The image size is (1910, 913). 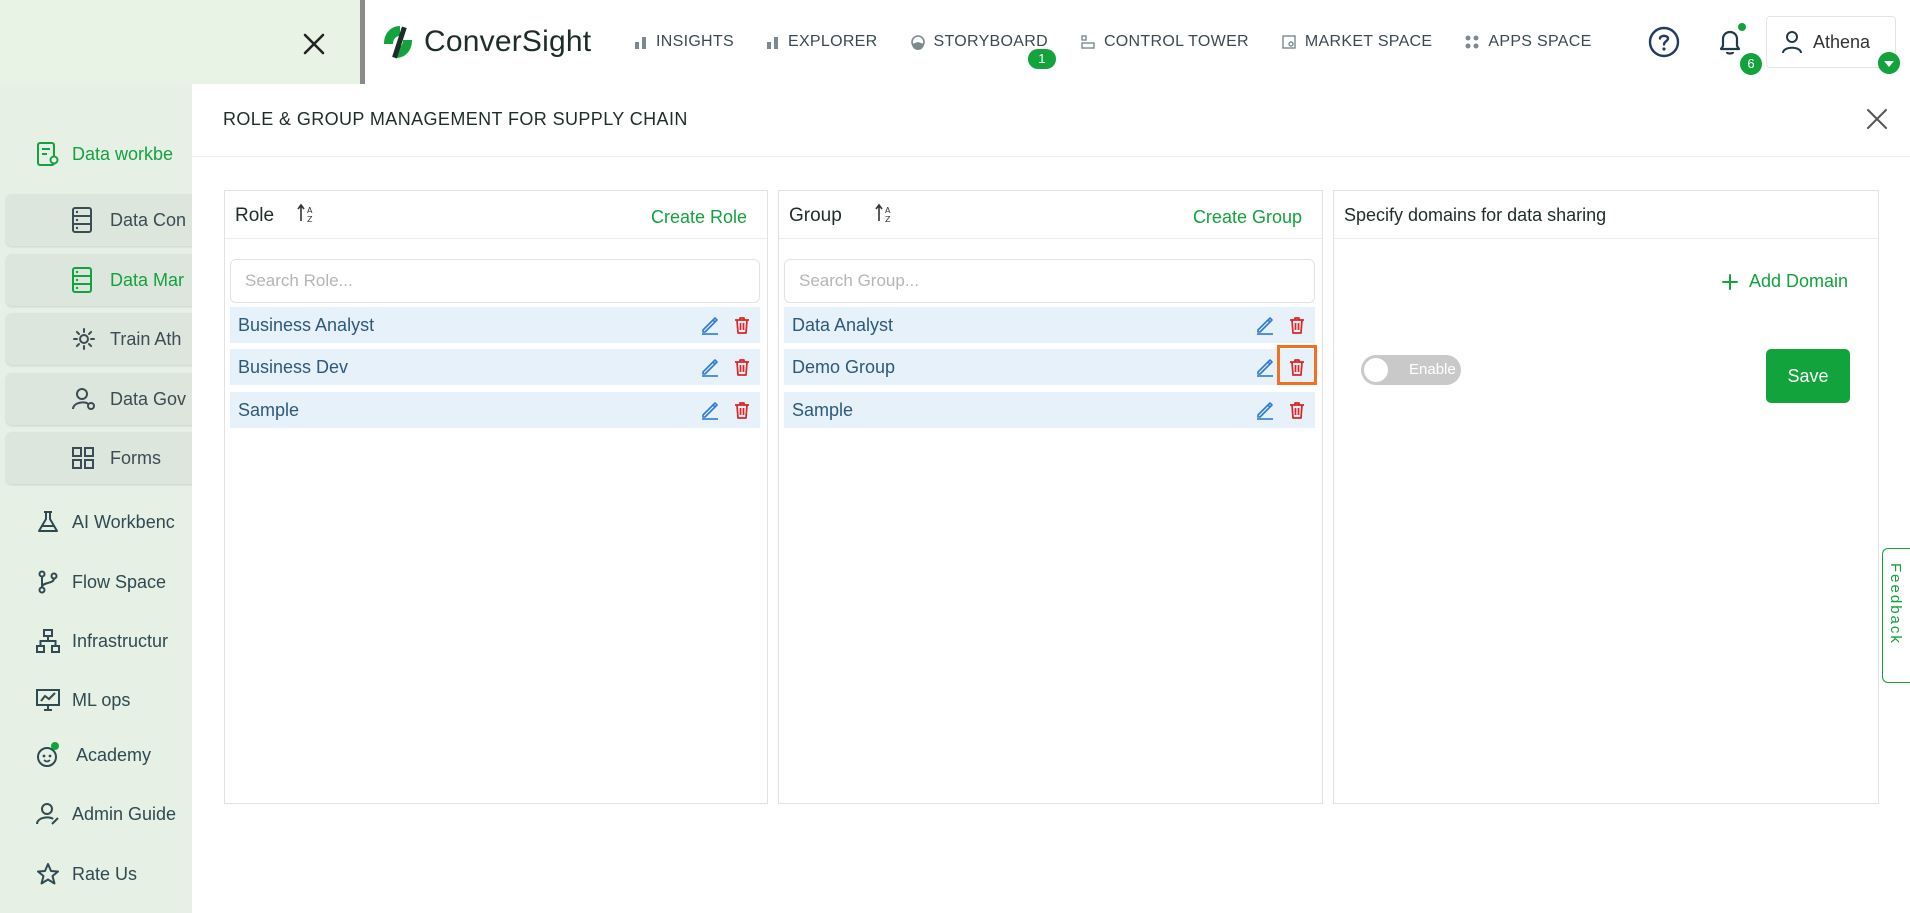 What do you see at coordinates (306, 324) in the screenshot?
I see `role-name: Business Analyst` at bounding box center [306, 324].